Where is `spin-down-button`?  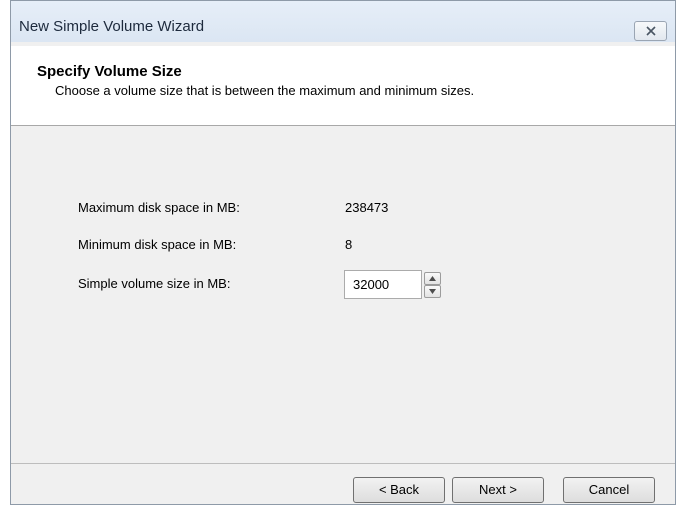 spin-down-button is located at coordinates (432, 291).